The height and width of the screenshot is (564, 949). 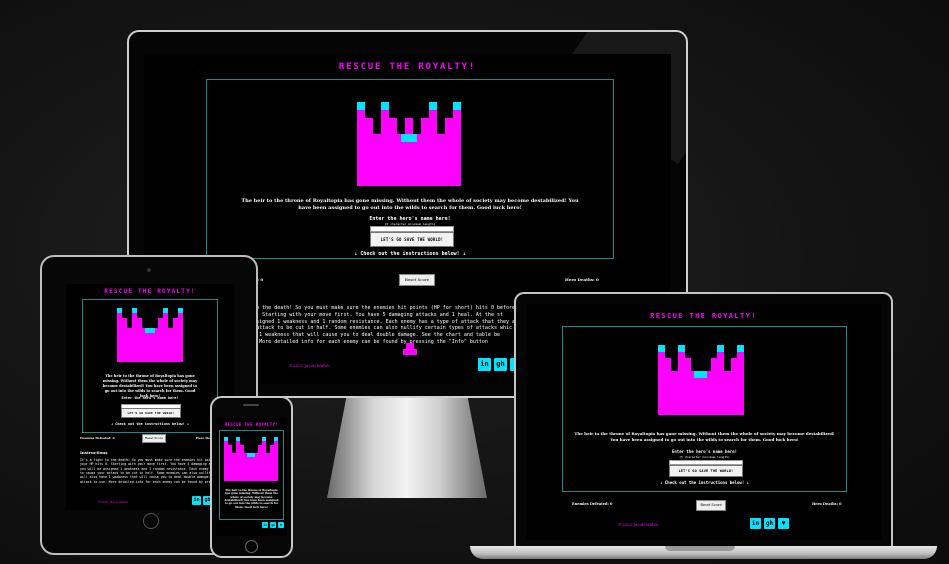 What do you see at coordinates (149, 270) in the screenshot?
I see `ipad-camera` at bounding box center [149, 270].